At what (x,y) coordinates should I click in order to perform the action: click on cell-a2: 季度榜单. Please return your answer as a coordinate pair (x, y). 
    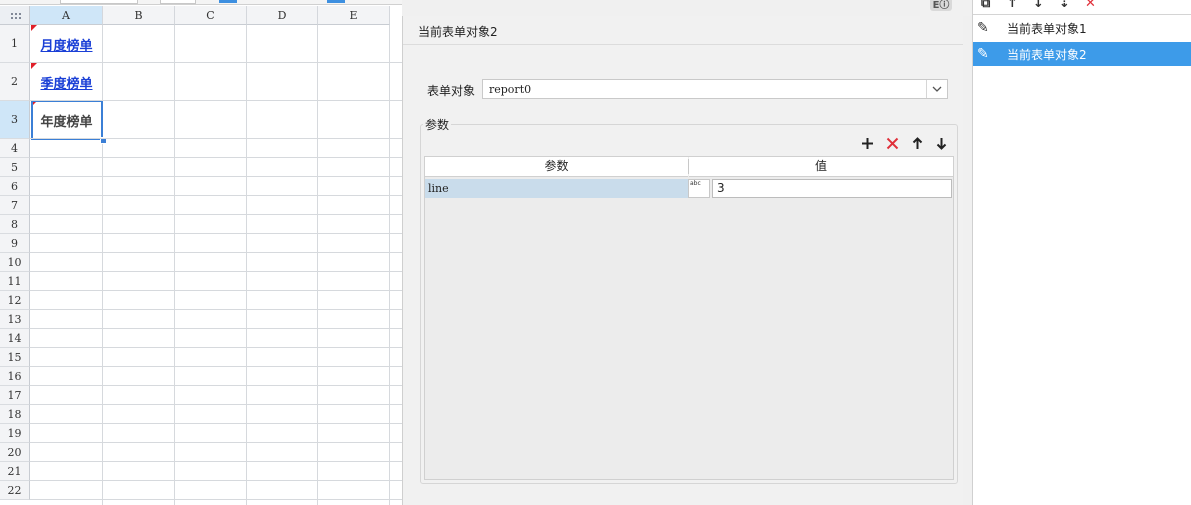
    Looking at the image, I should click on (66, 82).